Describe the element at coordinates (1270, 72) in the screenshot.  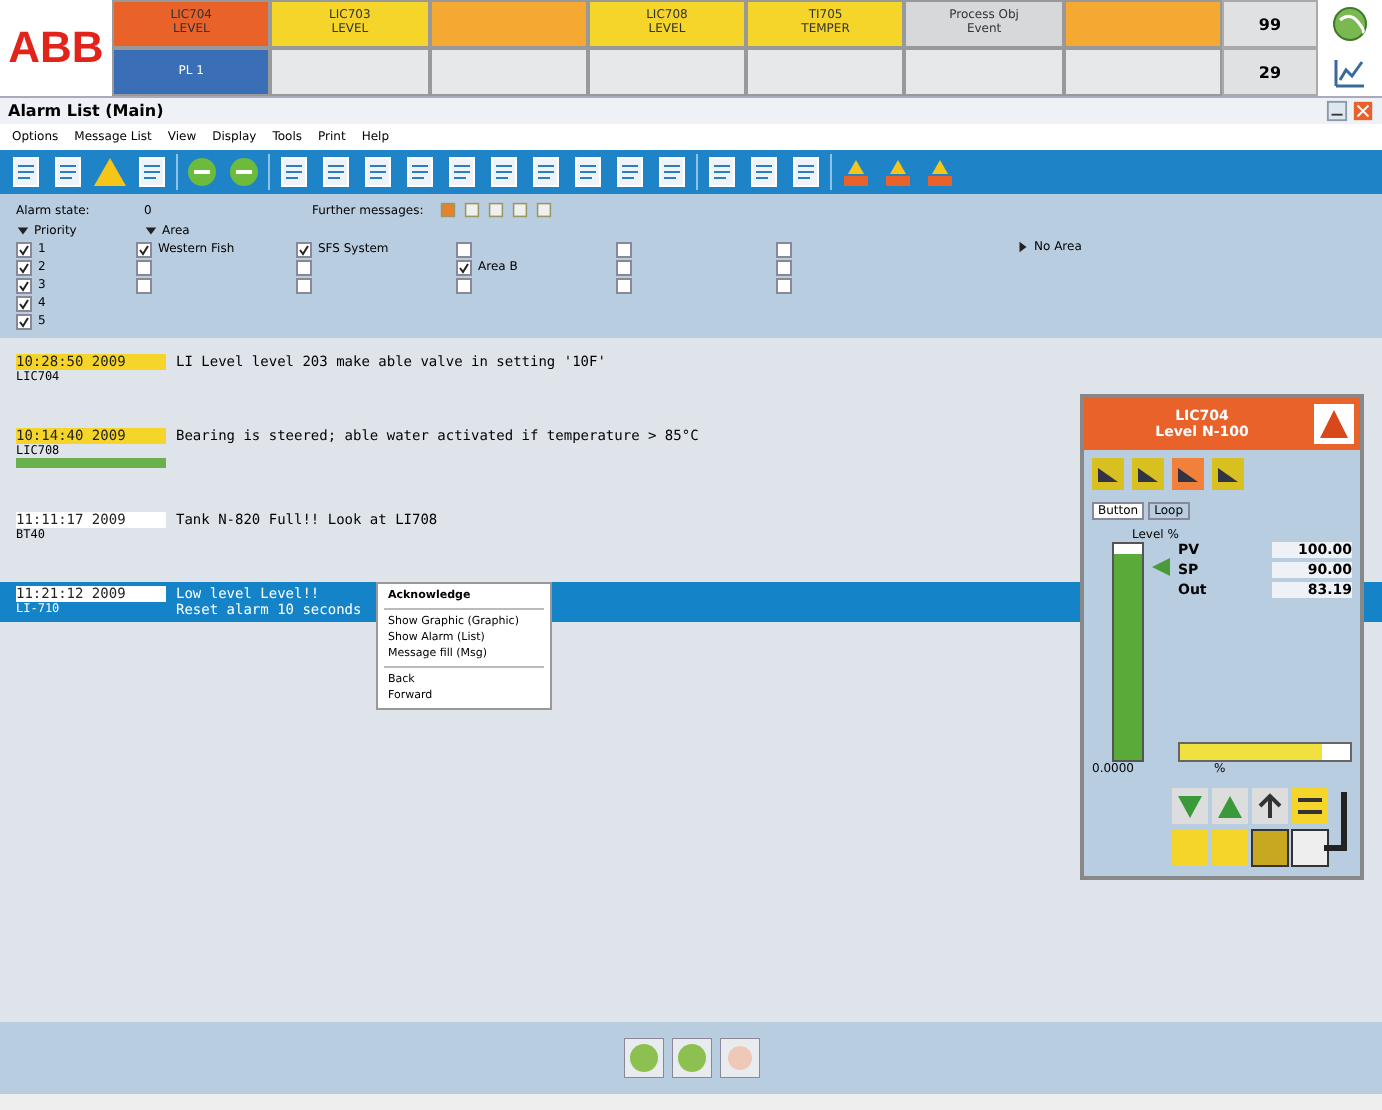
I see `alarm-count: 29` at that location.